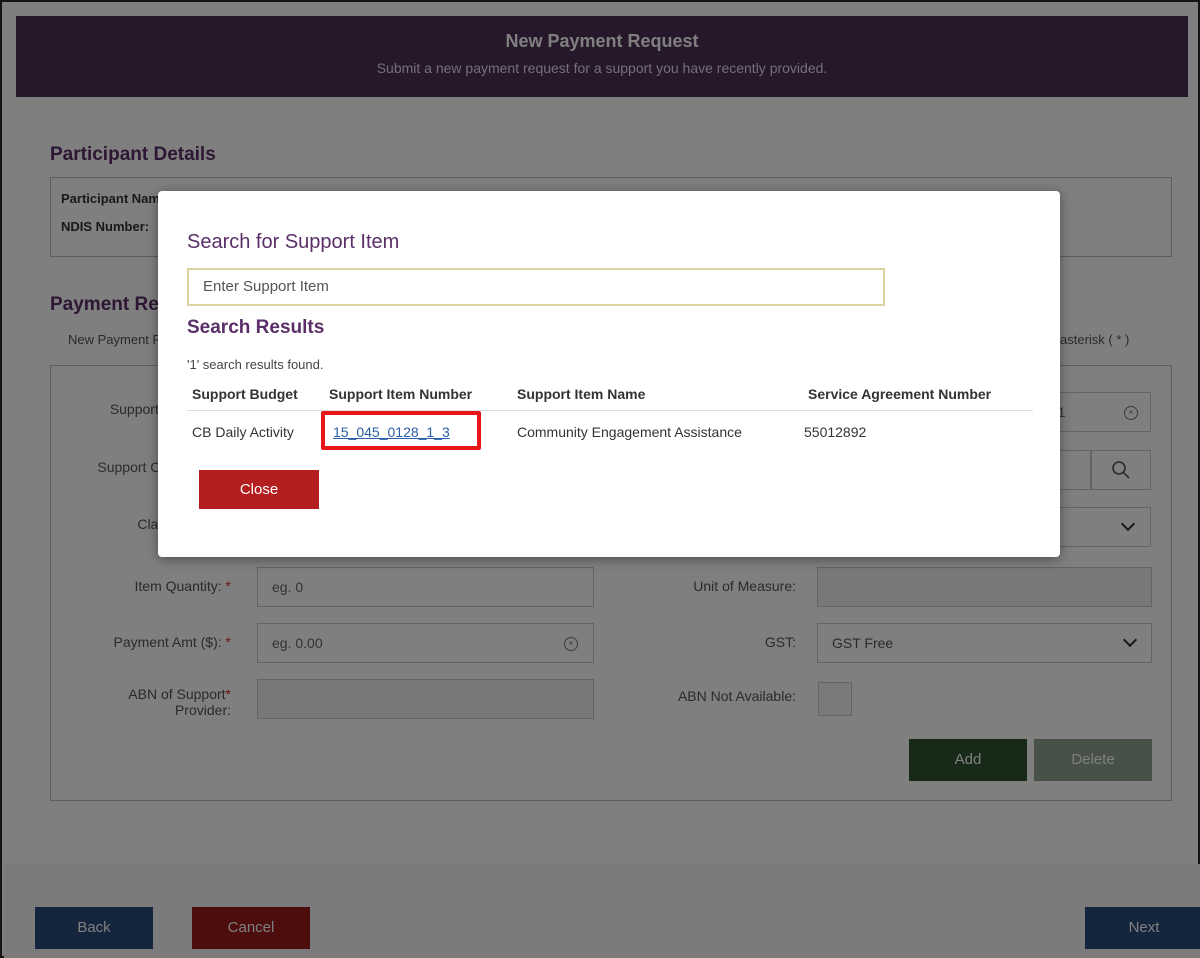 The image size is (1200, 958). Describe the element at coordinates (401, 430) in the screenshot. I see `highlight-box` at that location.